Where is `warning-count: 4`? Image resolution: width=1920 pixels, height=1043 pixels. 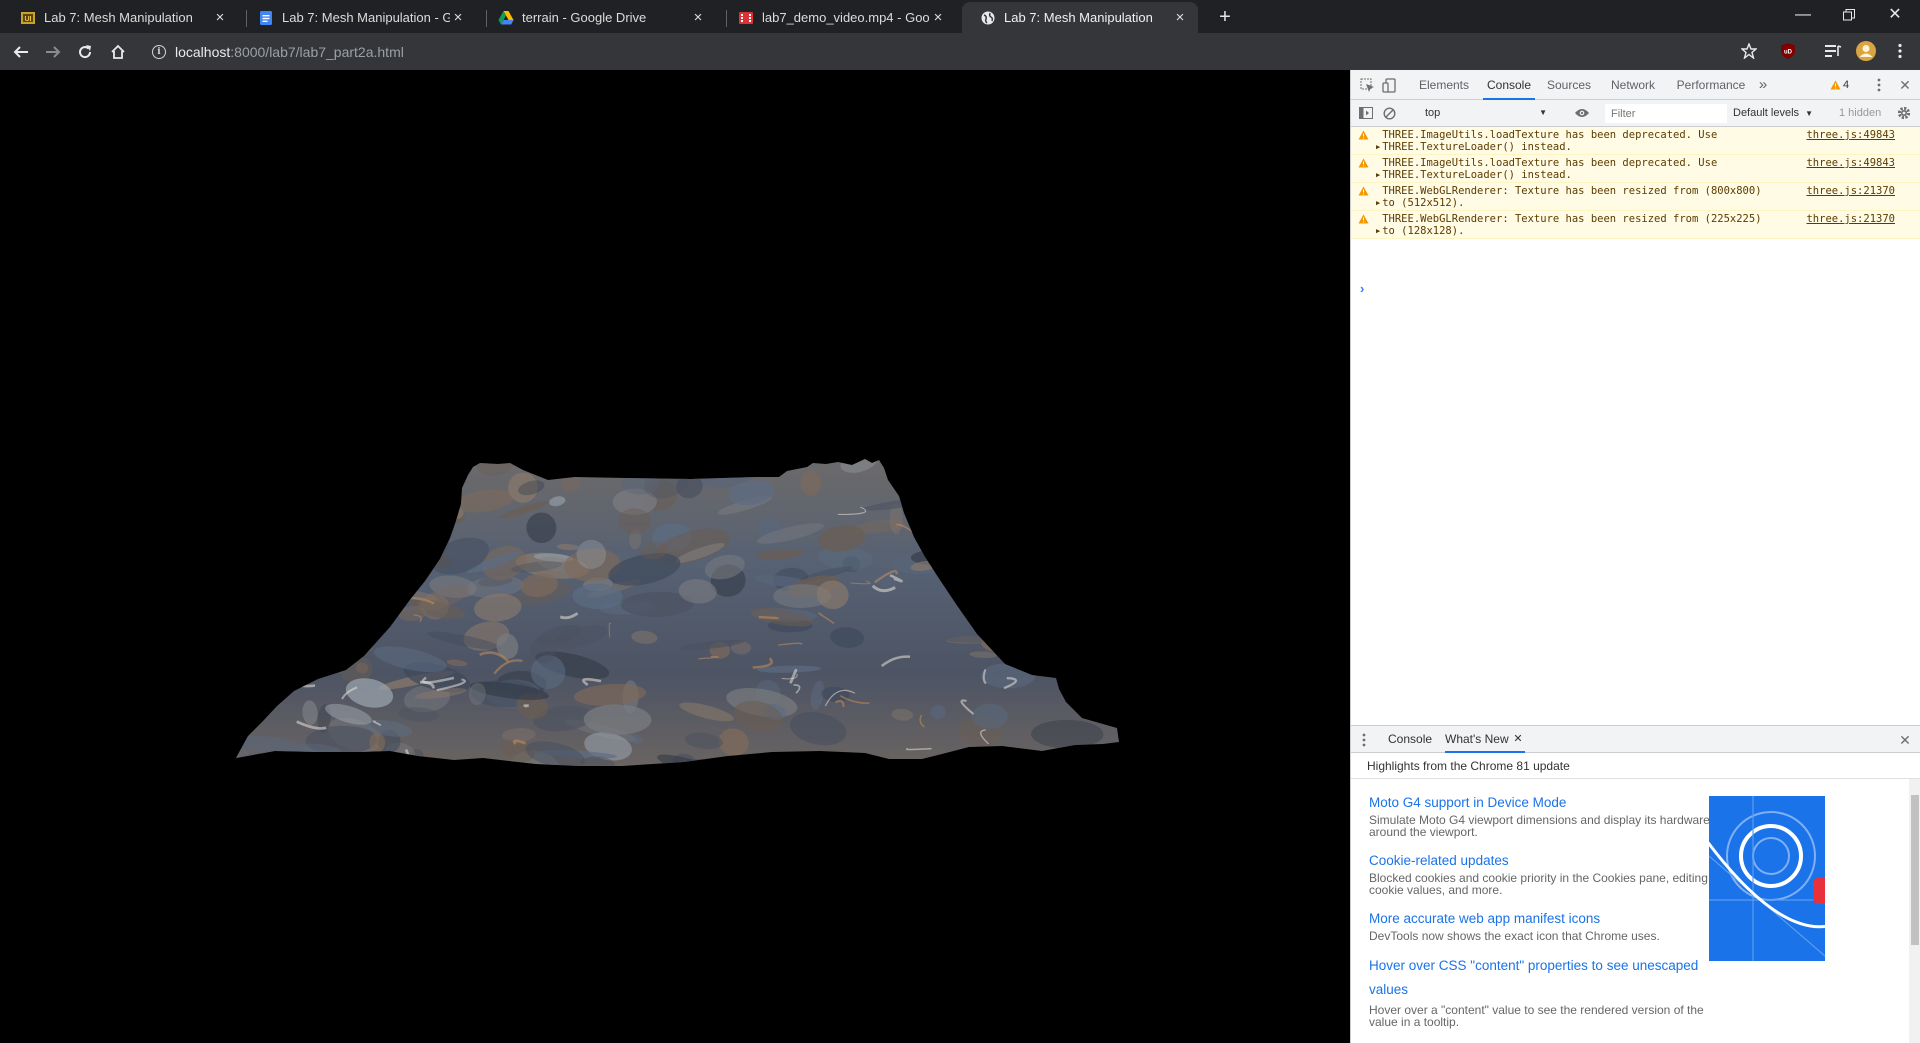
warning-count: 4 is located at coordinates (1846, 85).